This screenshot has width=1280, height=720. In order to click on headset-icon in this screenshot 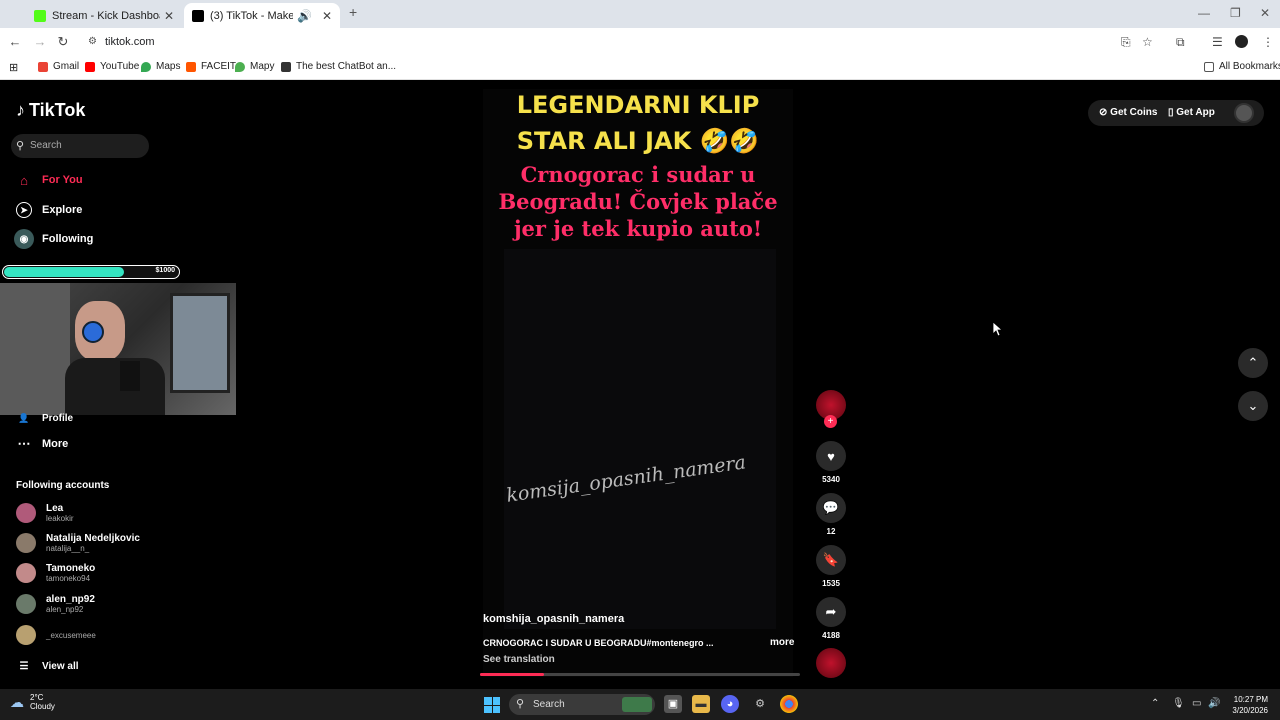, I will do `click(93, 332)`.